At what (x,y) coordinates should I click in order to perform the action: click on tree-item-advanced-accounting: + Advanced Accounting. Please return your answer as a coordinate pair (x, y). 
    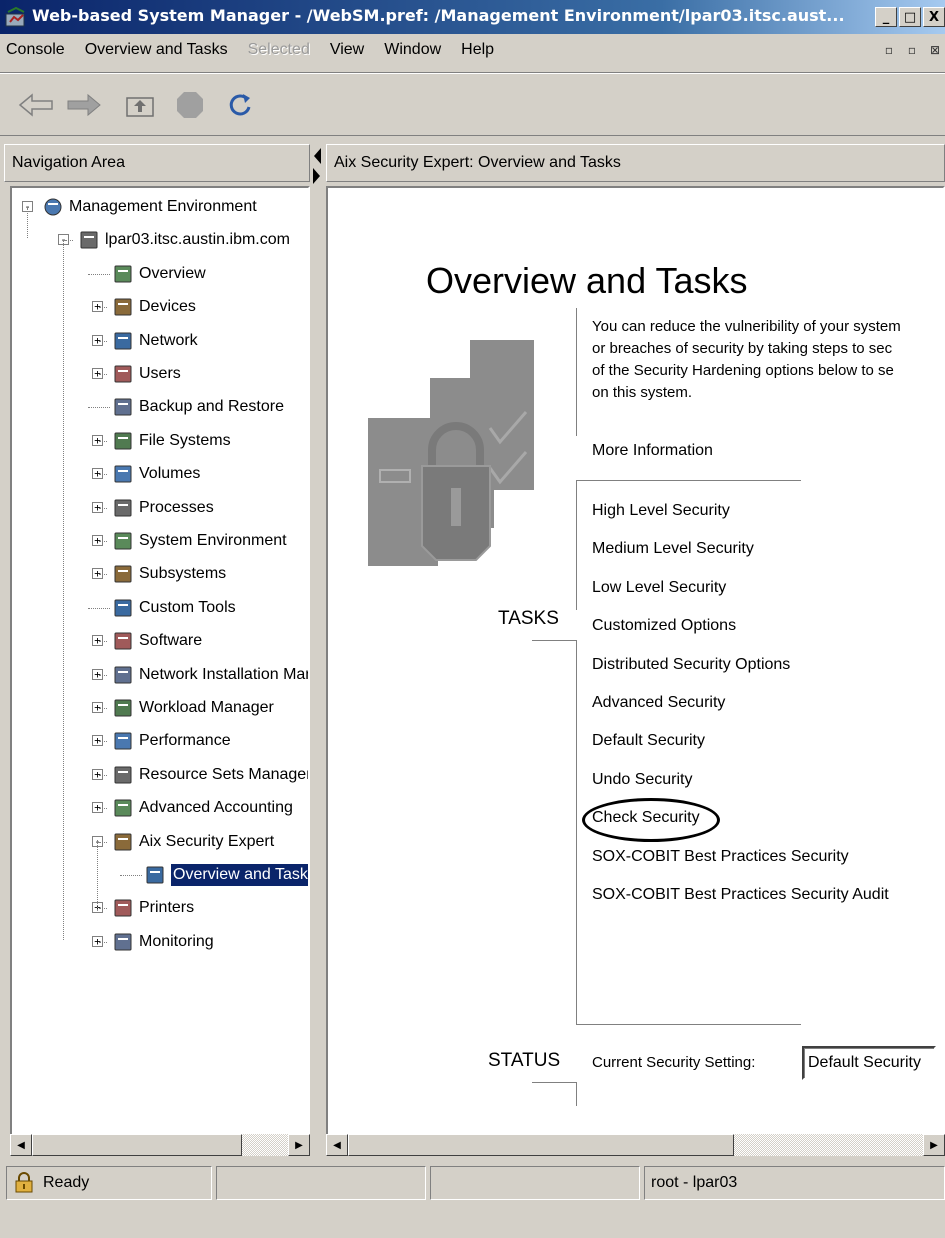
    Looking at the image, I should click on (192, 808).